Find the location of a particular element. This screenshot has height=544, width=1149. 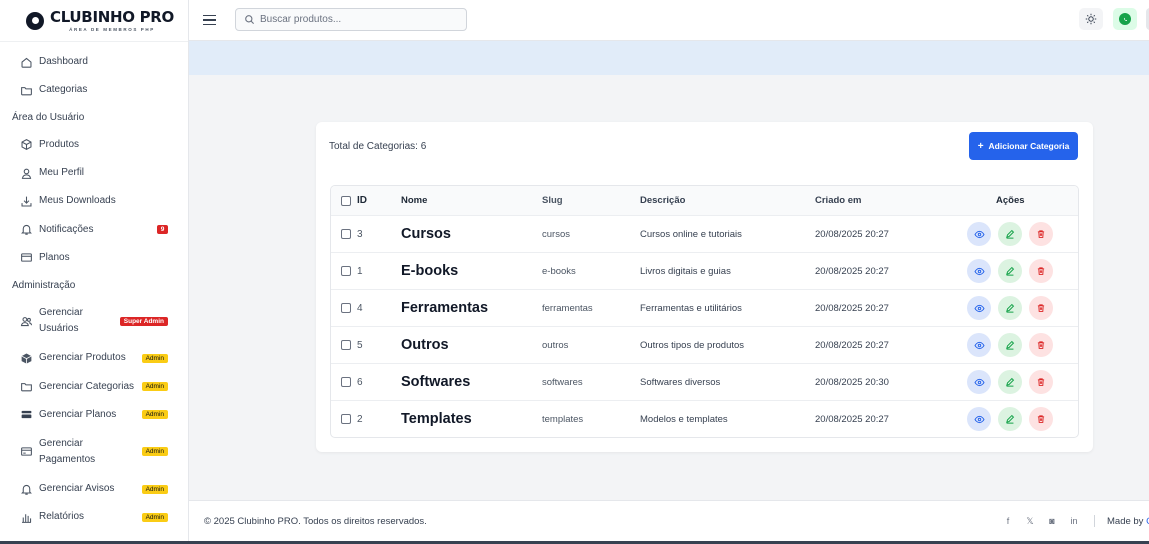

card-icon is located at coordinates (26, 258).